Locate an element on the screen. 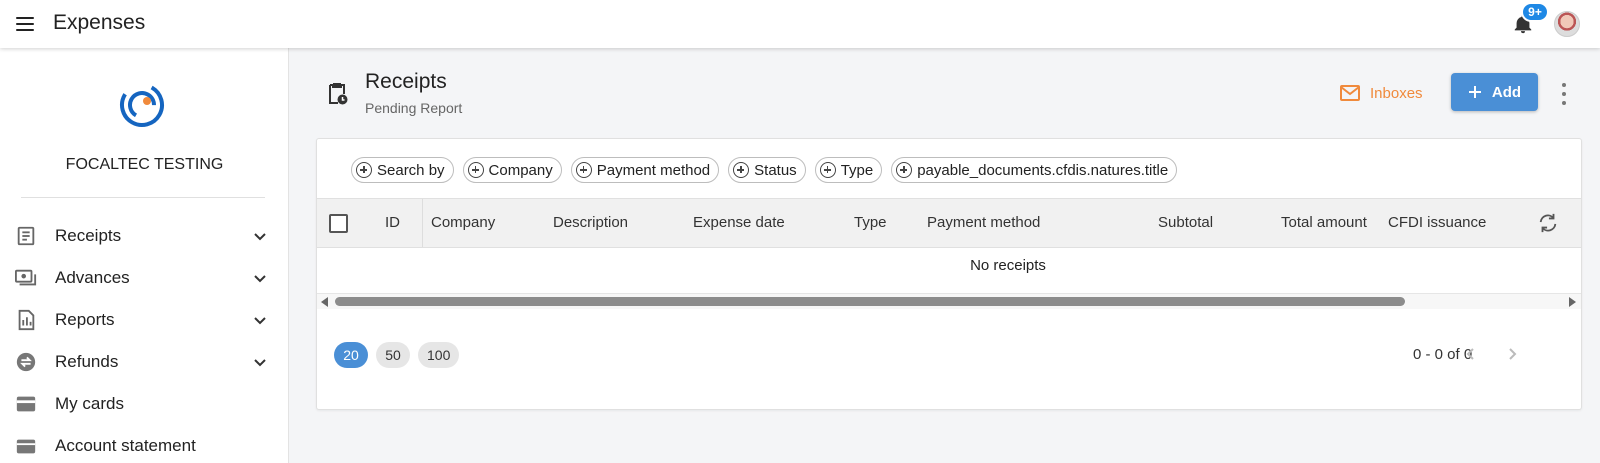  sidebar-item-label: Refunds is located at coordinates (87, 361).